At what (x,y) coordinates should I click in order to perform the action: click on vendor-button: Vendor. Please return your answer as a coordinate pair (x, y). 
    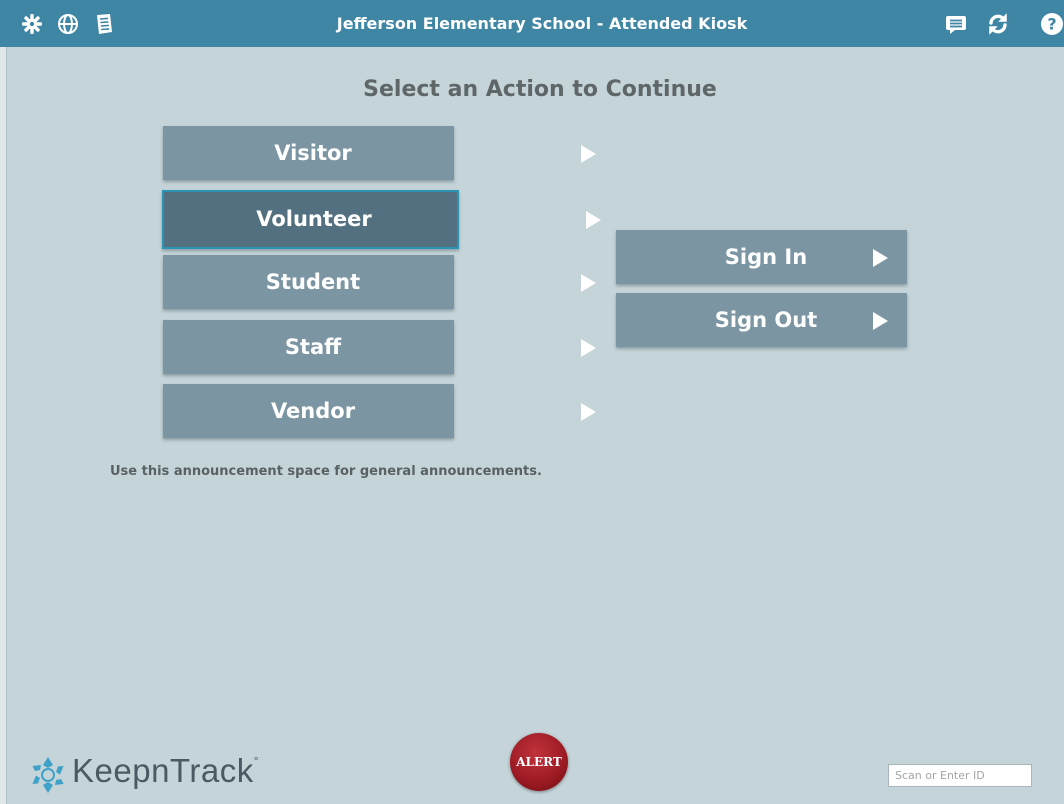
    Looking at the image, I should click on (379, 411).